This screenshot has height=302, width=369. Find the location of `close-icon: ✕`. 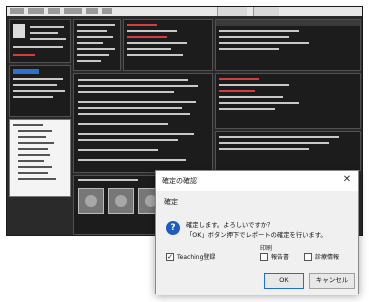

close-icon: ✕ is located at coordinates (347, 180).